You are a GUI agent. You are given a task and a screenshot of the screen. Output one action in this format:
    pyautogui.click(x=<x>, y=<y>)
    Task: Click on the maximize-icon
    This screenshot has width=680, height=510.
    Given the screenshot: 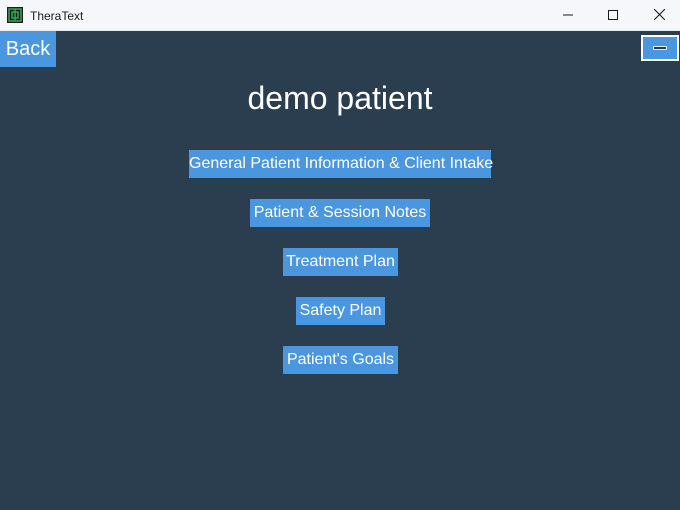 What is the action you would take?
    pyautogui.click(x=613, y=16)
    